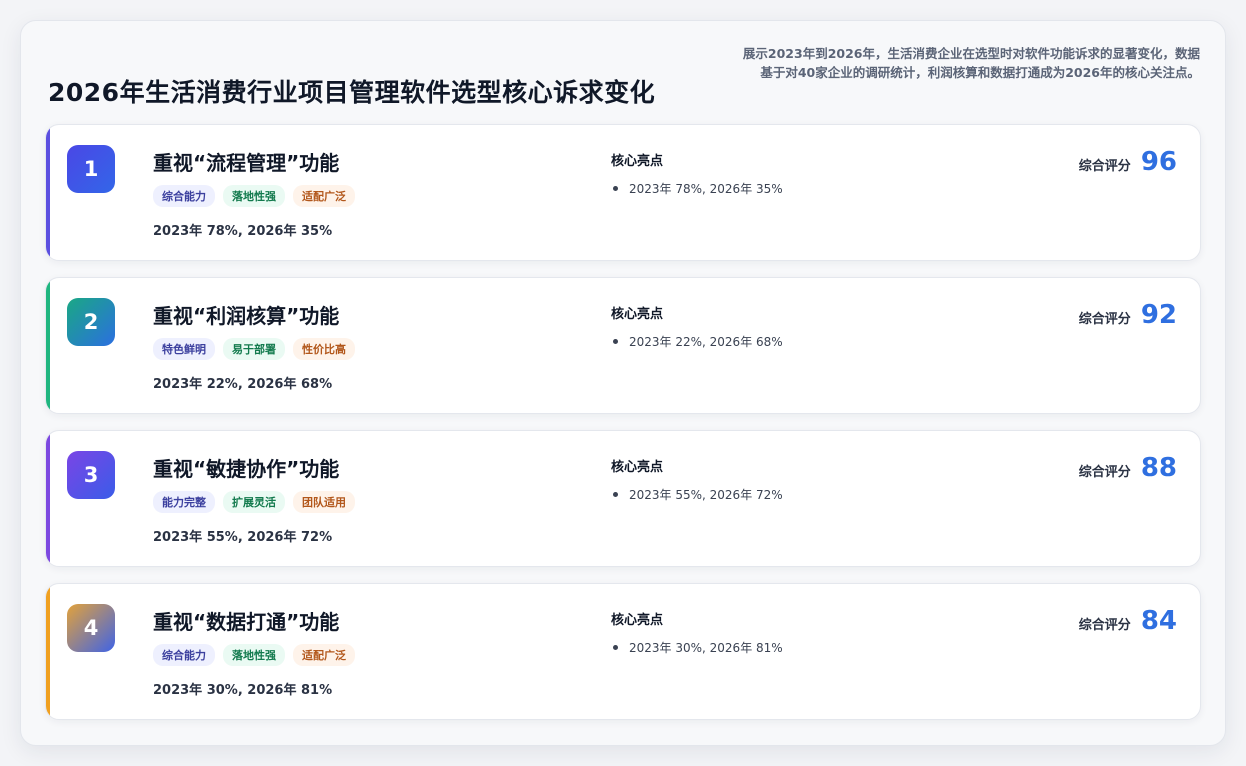 This screenshot has height=766, width=1246. I want to click on score-value: 96, so click(1158, 162).